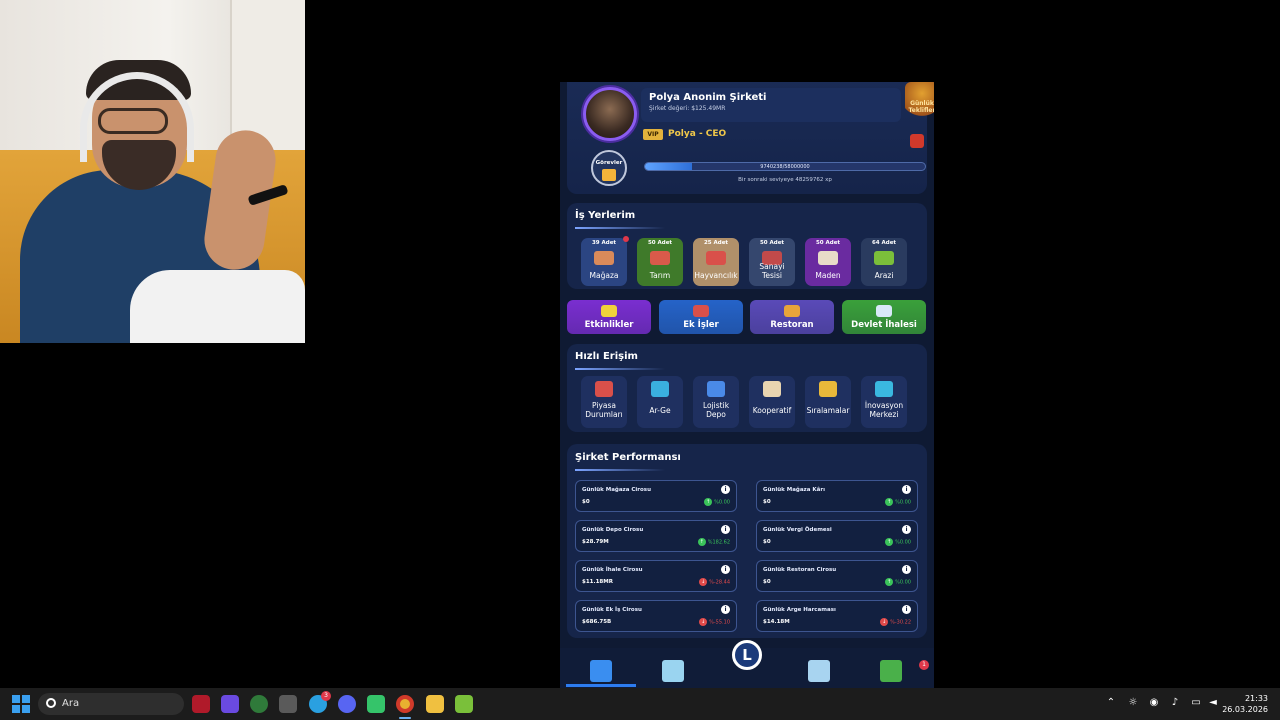 This screenshot has width=1280, height=720. I want to click on stat-title: Günlük Vergi Ödemesi, so click(797, 530).